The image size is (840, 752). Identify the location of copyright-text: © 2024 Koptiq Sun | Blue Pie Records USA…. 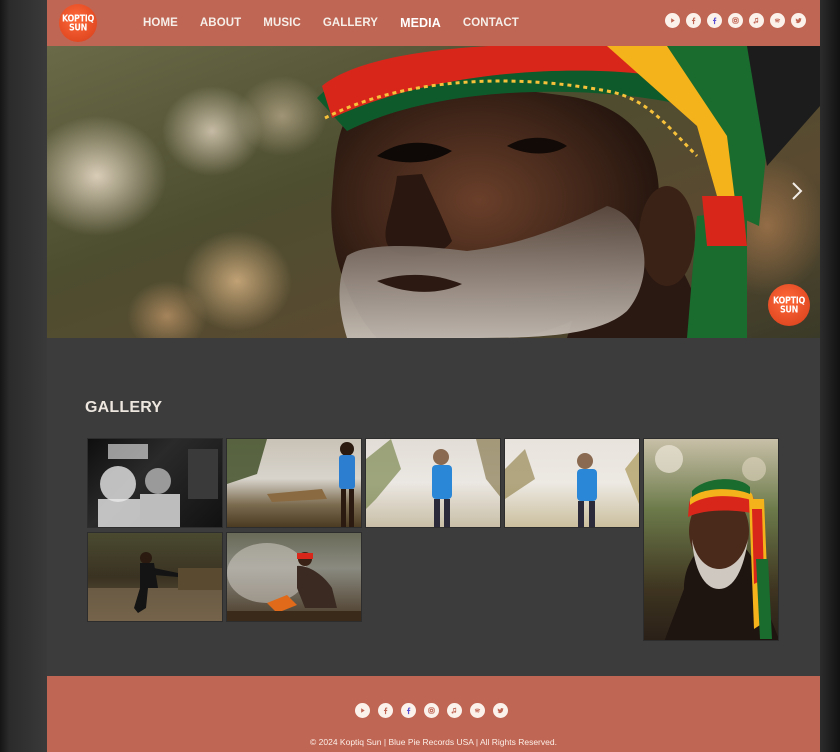
(433, 742).